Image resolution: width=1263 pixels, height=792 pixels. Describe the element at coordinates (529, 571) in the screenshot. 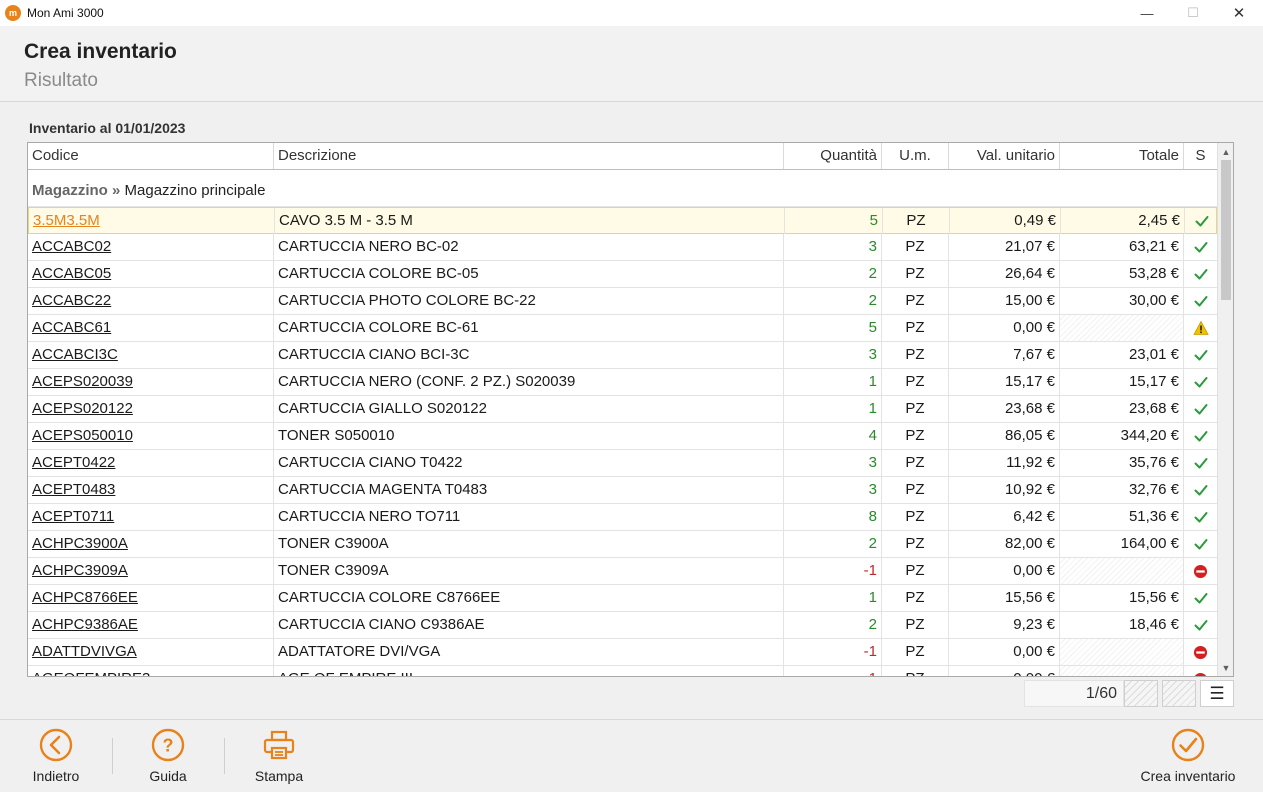

I see `item-description: TONER C3909A` at that location.